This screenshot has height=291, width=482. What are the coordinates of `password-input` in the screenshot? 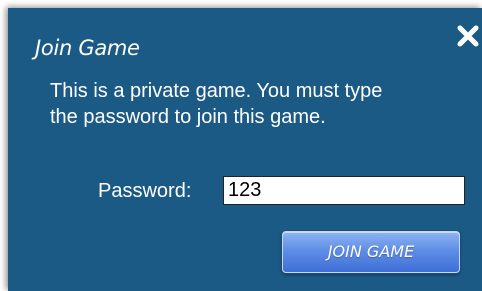 It's located at (344, 190).